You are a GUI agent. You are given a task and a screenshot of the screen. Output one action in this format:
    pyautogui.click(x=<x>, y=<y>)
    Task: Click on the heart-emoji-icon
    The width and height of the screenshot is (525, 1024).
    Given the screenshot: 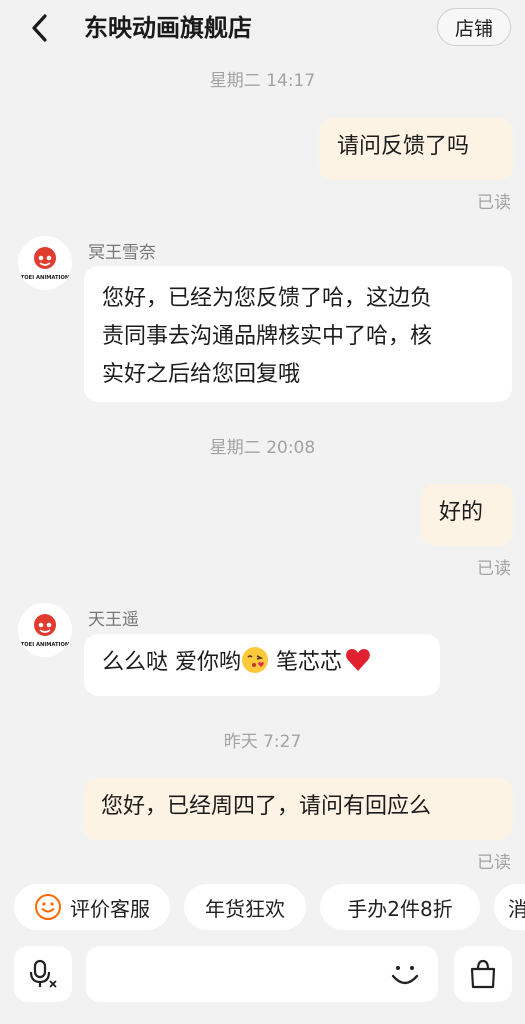 What is the action you would take?
    pyautogui.click(x=358, y=660)
    